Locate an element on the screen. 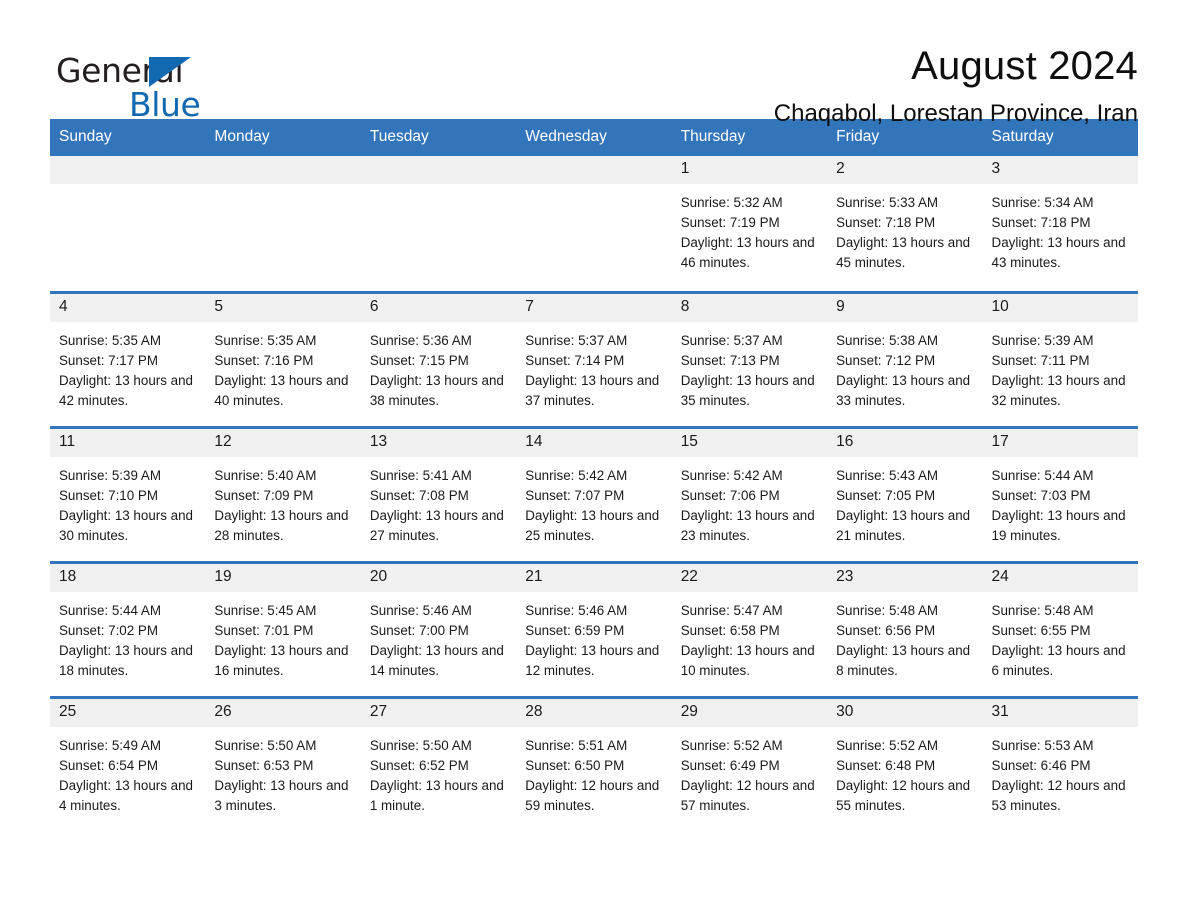 The image size is (1188, 918). day-number-band: 13 is located at coordinates (438, 442).